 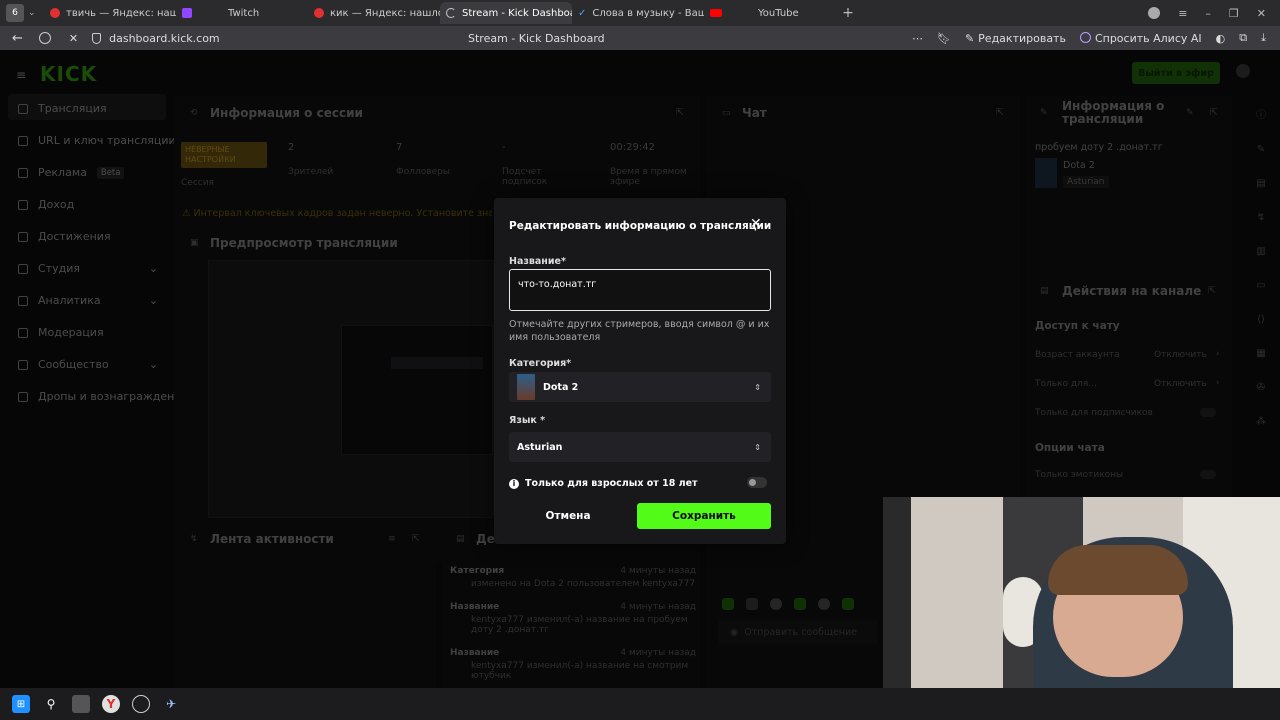 What do you see at coordinates (1263, 38) in the screenshot?
I see `download-icon: ⤓` at bounding box center [1263, 38].